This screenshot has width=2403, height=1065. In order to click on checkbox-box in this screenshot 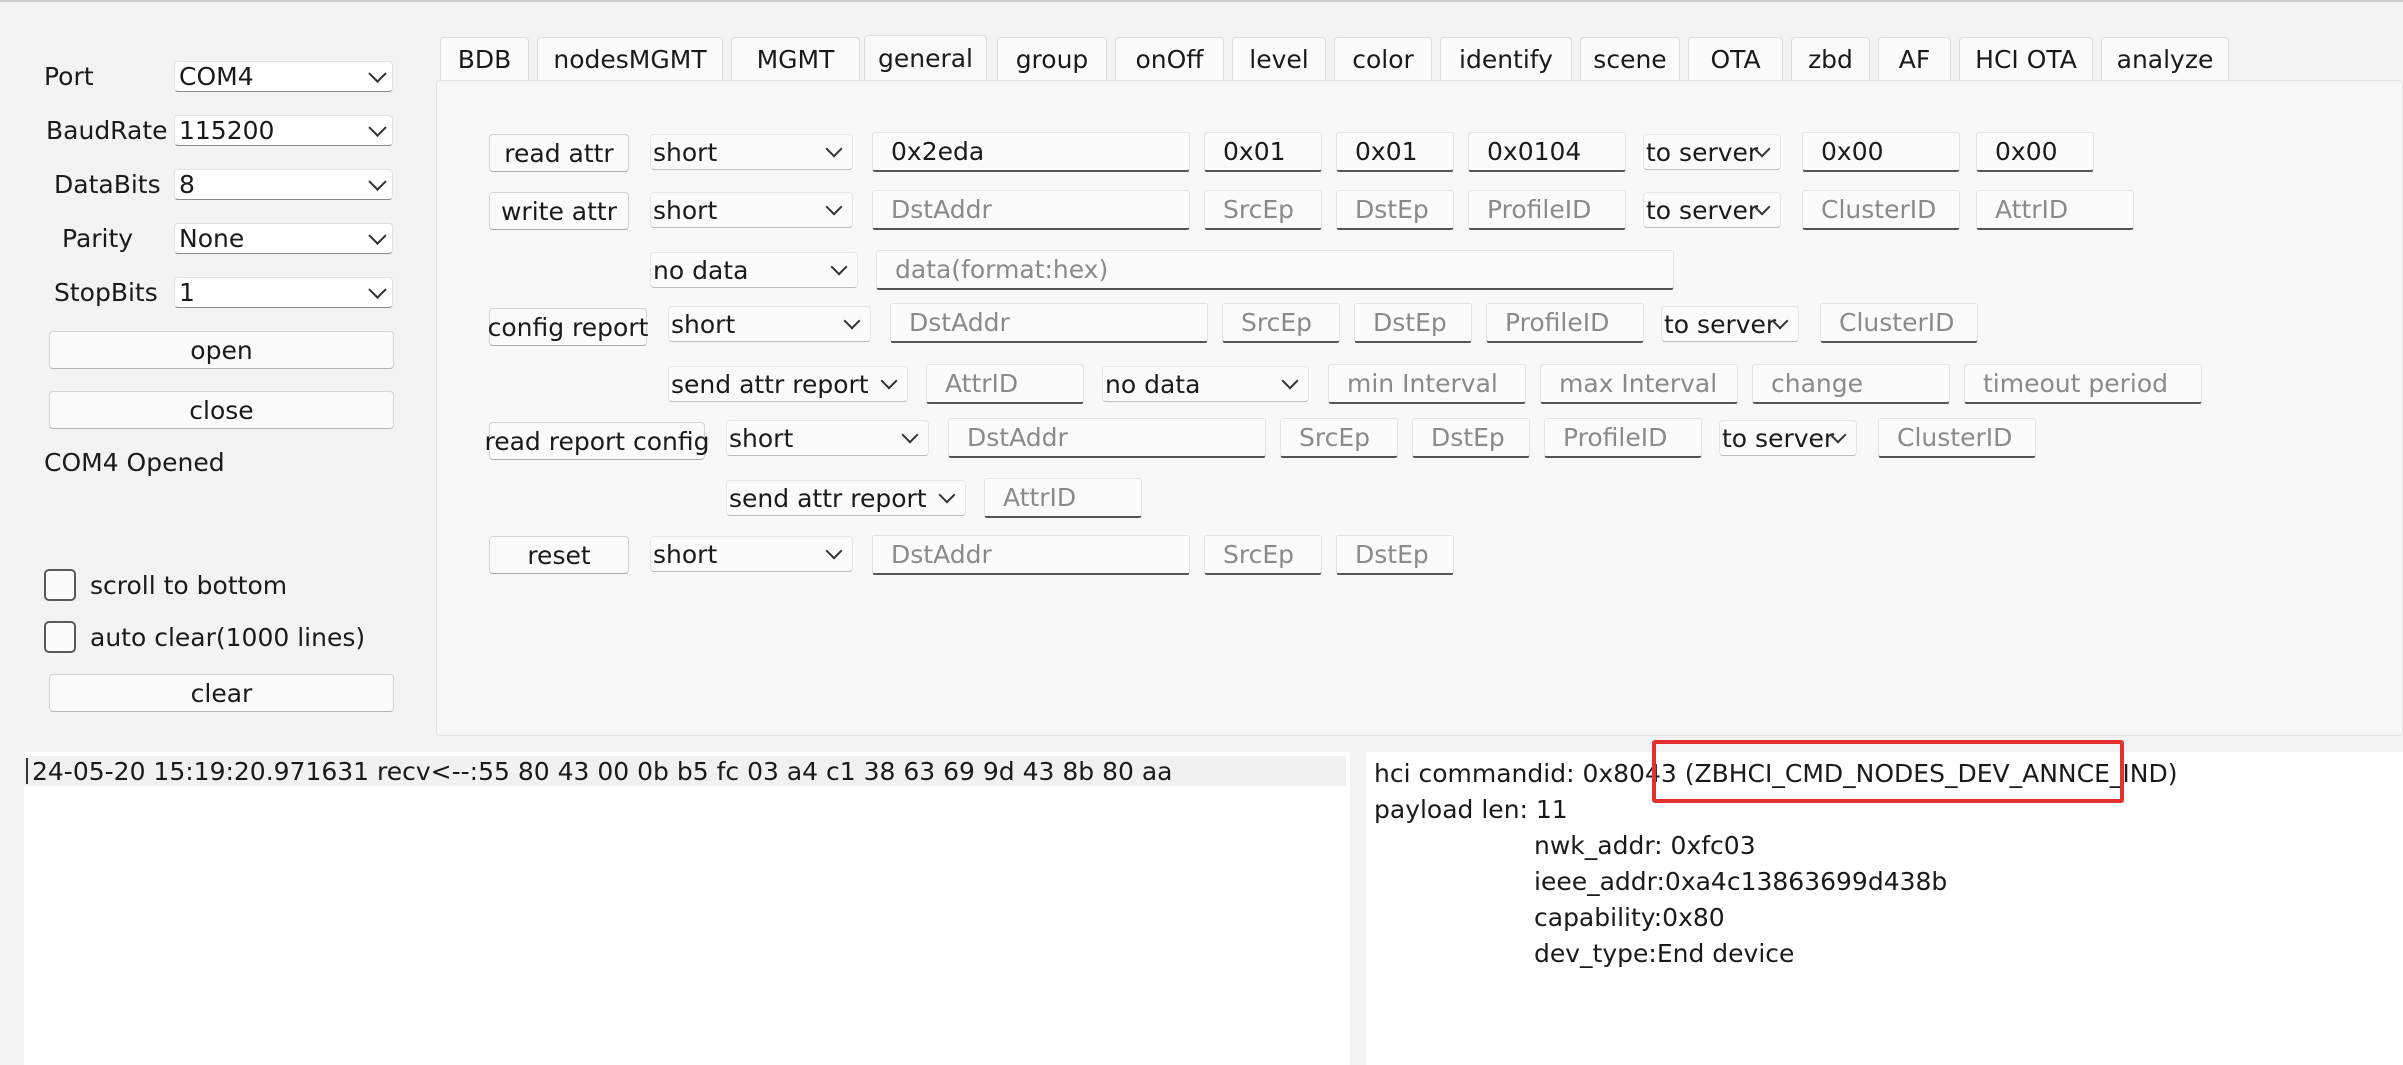, I will do `click(60, 637)`.